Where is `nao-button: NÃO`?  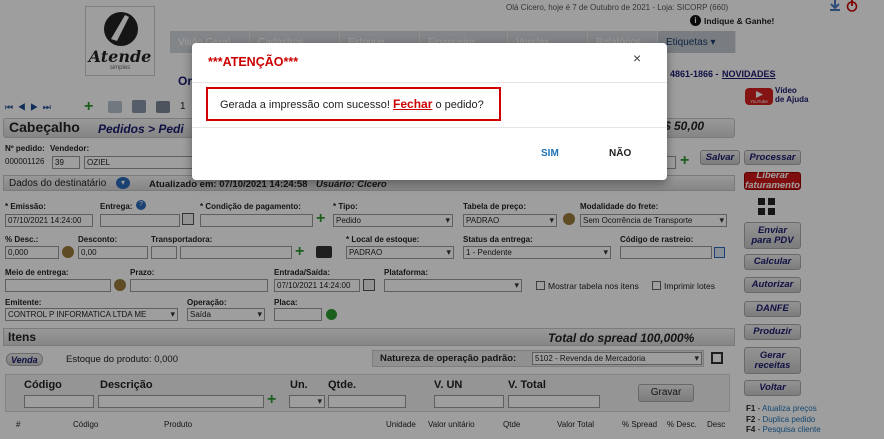 nao-button: NÃO is located at coordinates (620, 153).